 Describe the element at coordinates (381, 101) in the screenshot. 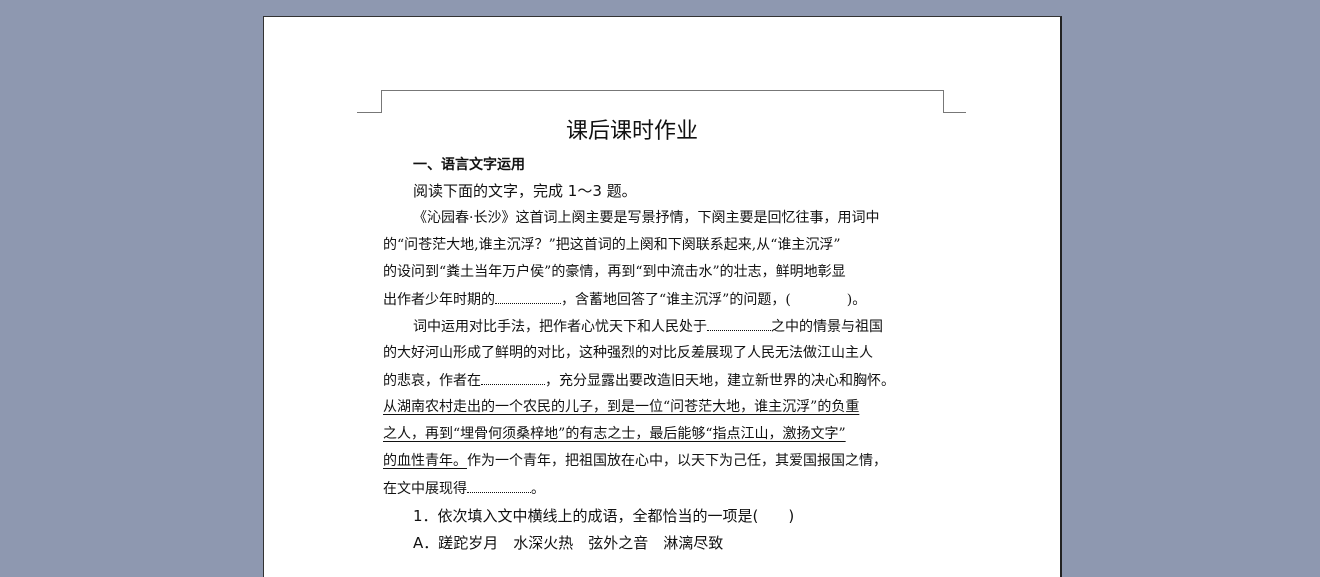

I see `header-rule-left-v` at that location.